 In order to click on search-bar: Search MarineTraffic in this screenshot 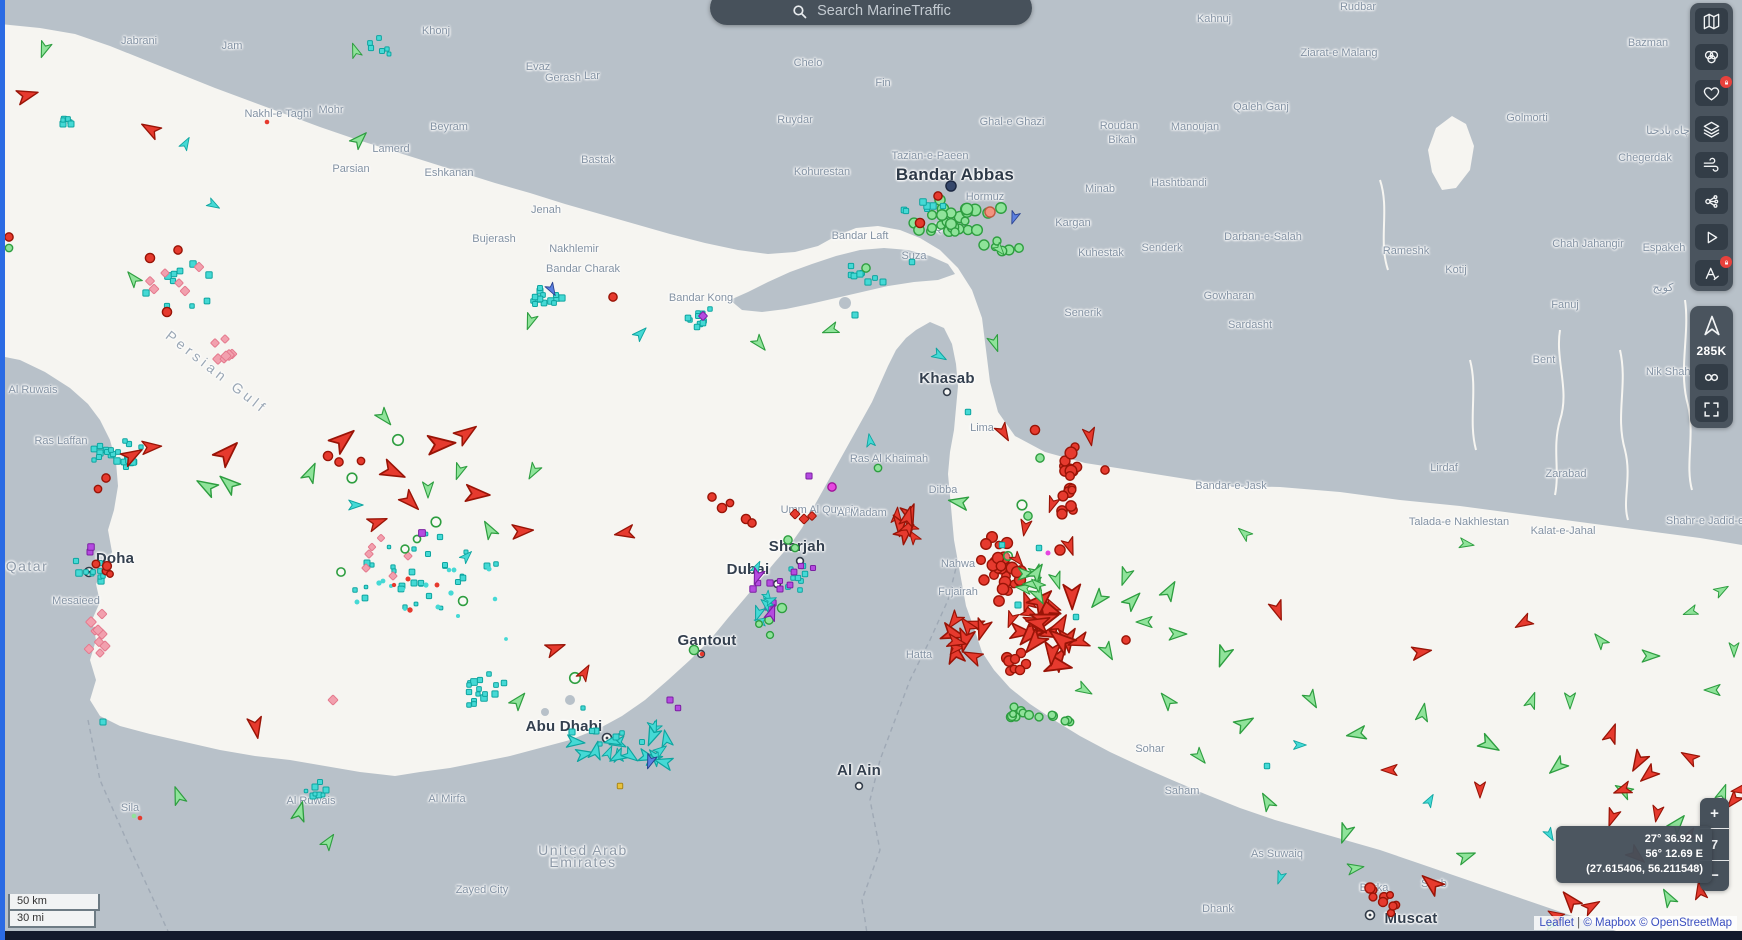, I will do `click(871, 12)`.